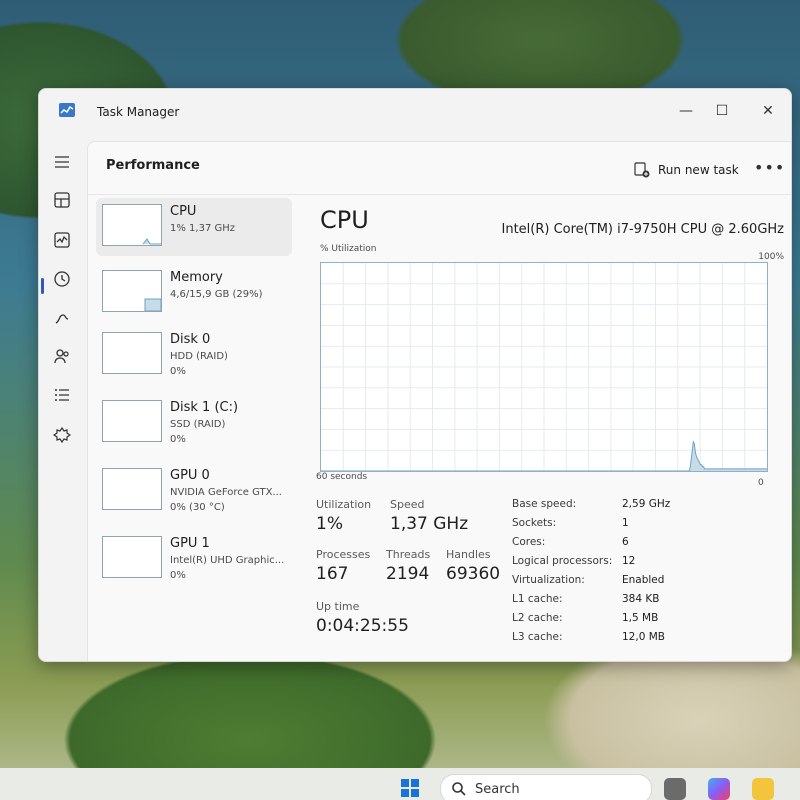  I want to click on navigation-sidebar, so click(61, 397).